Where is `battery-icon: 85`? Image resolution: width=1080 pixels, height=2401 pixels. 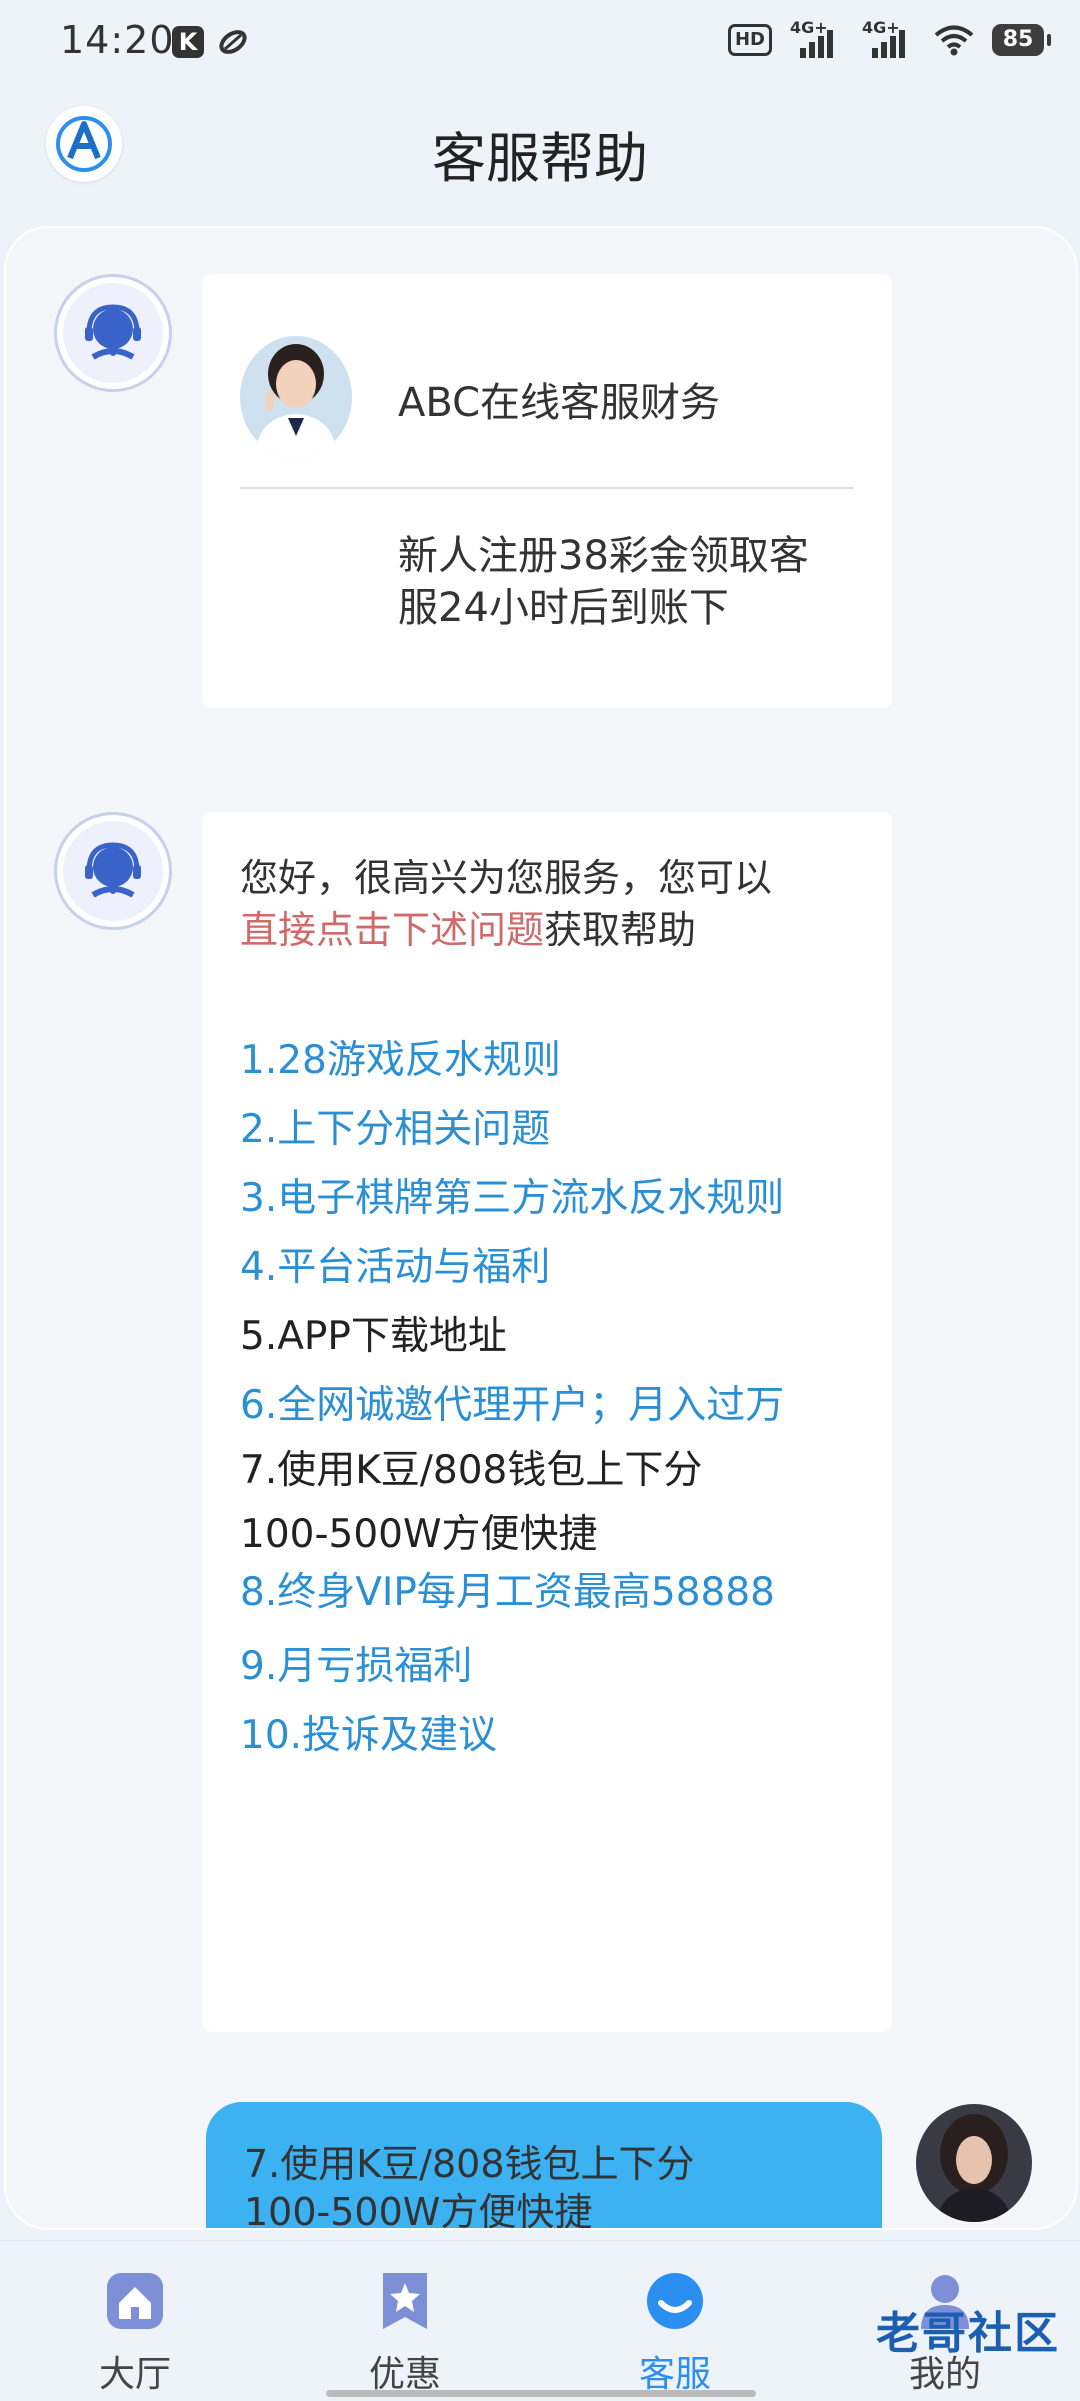 battery-icon: 85 is located at coordinates (1021, 40).